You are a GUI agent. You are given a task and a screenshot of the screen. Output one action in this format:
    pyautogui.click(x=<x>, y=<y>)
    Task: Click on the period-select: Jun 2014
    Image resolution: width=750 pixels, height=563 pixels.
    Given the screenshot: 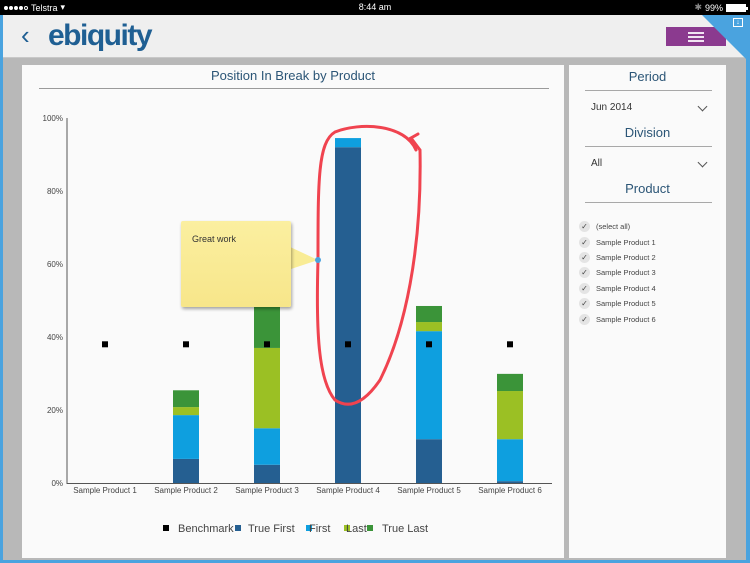 What is the action you would take?
    pyautogui.click(x=649, y=110)
    